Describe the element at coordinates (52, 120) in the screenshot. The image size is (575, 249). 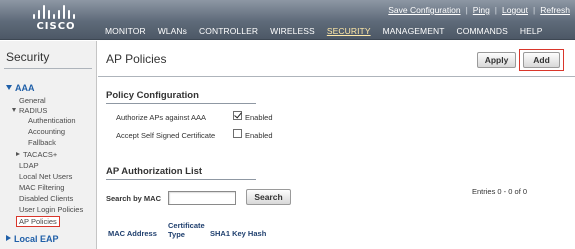
I see `sidebar-item-authentication: Authentication` at that location.